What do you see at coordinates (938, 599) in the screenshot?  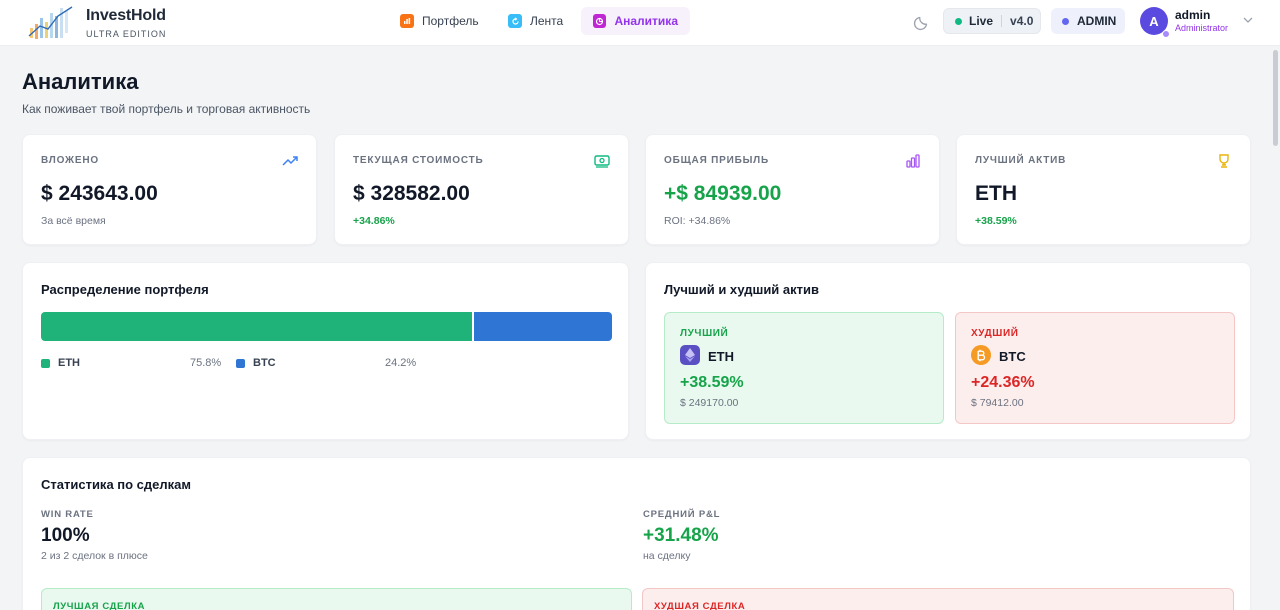 I see `worst-deal-box: ХУДШАЯ СДЕЛКА` at bounding box center [938, 599].